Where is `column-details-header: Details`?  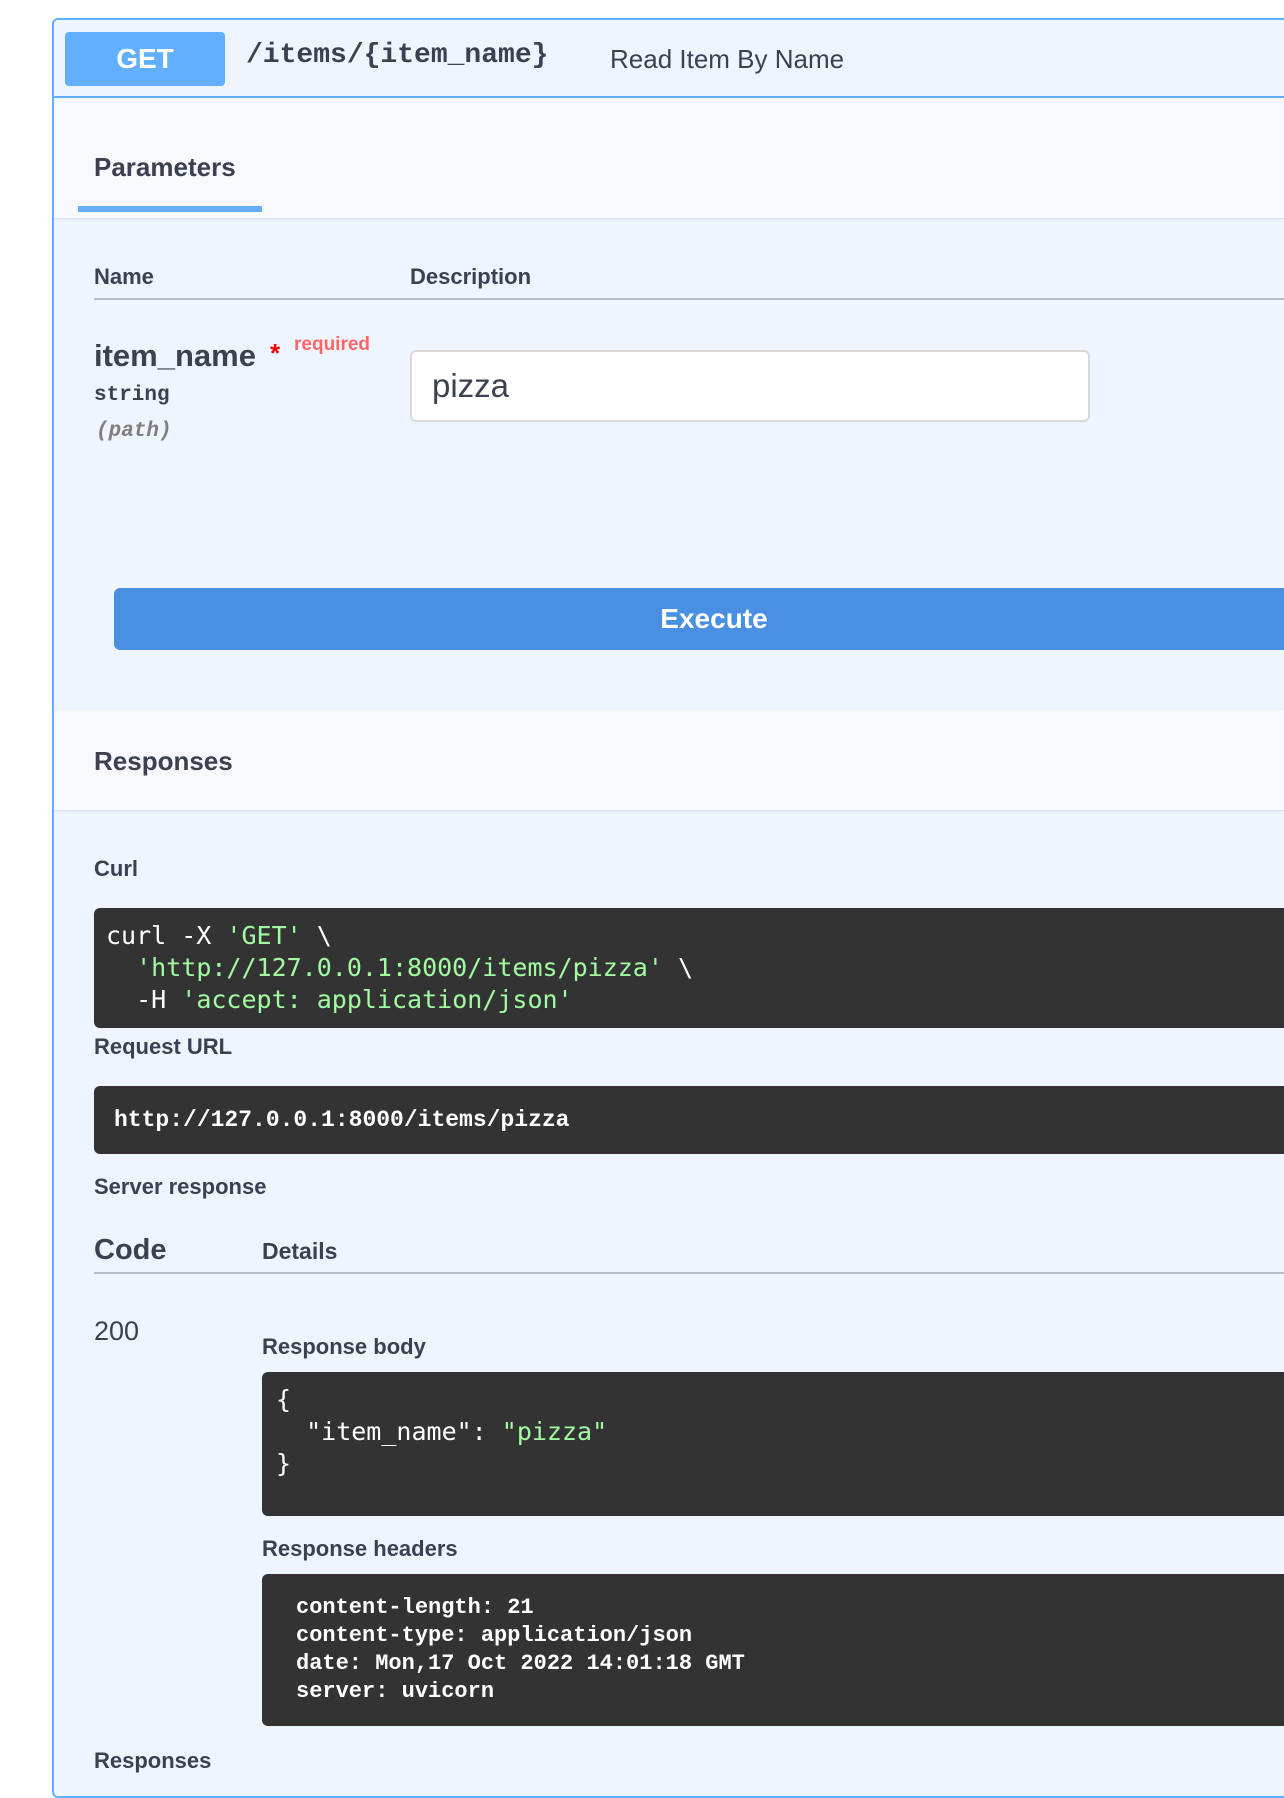
column-details-header: Details is located at coordinates (300, 1251).